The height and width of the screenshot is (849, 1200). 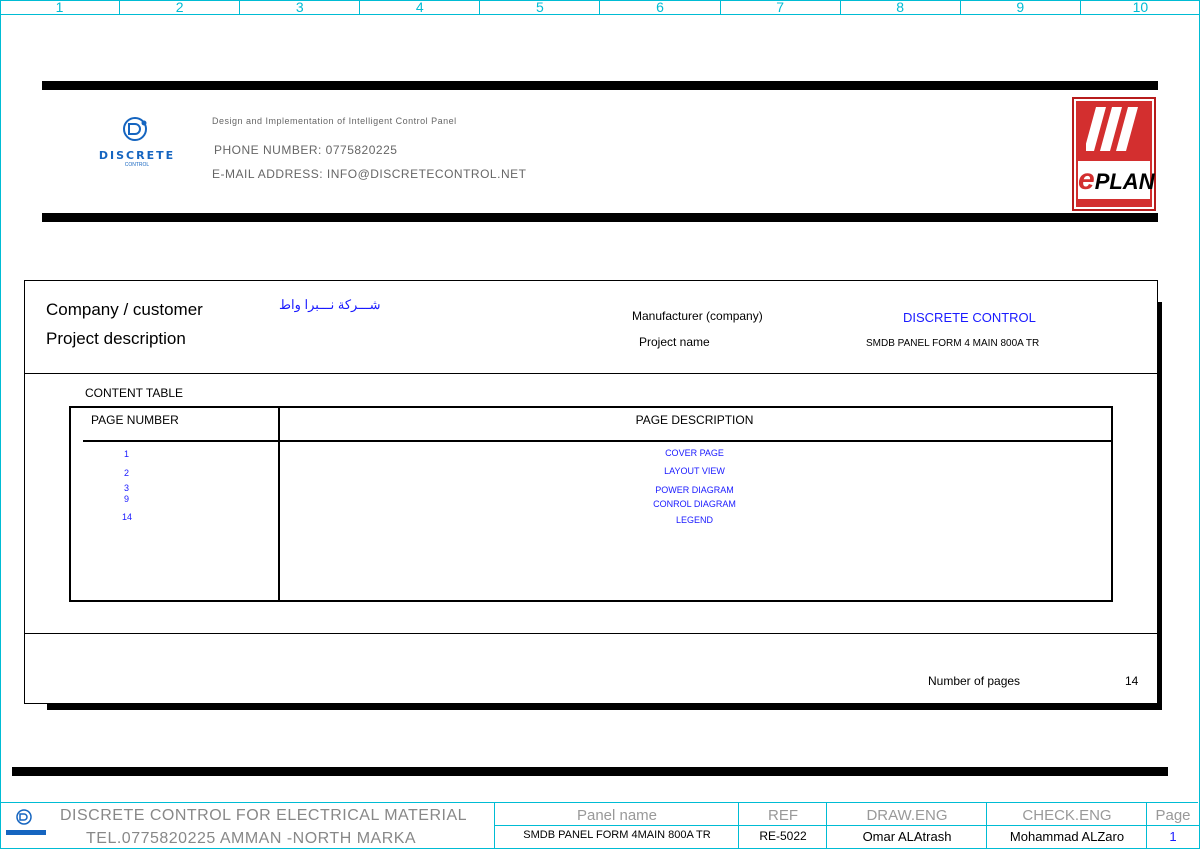 What do you see at coordinates (600, 217) in the screenshot?
I see `header-bottom-rule` at bounding box center [600, 217].